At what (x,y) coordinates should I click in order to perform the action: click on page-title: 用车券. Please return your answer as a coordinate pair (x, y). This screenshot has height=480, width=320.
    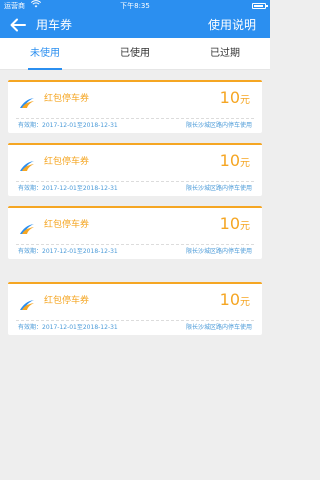
    Looking at the image, I should click on (54, 25).